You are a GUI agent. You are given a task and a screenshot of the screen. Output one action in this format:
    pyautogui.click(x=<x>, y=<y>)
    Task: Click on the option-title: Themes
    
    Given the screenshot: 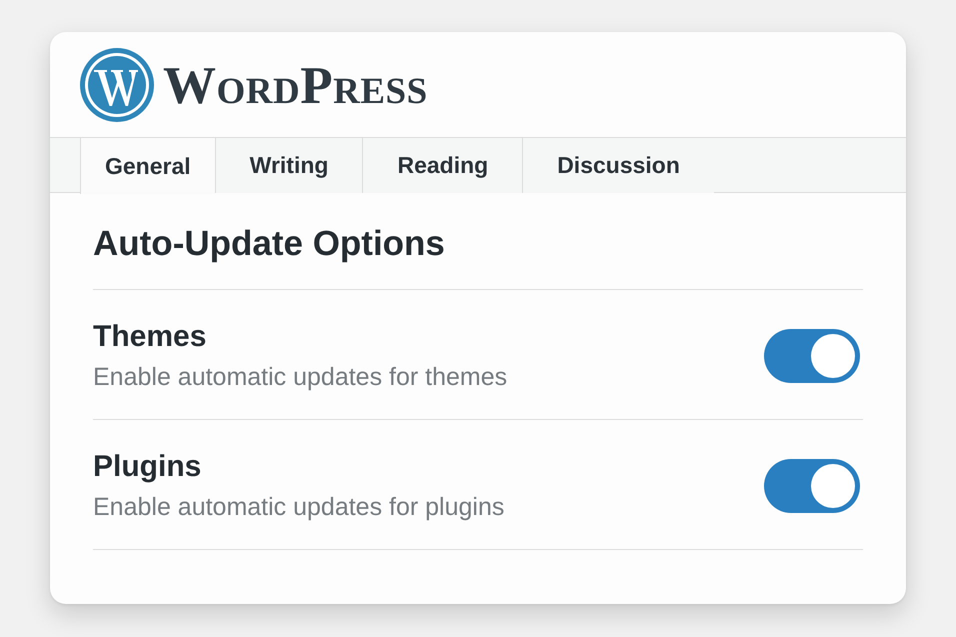 What is the action you would take?
    pyautogui.click(x=150, y=337)
    